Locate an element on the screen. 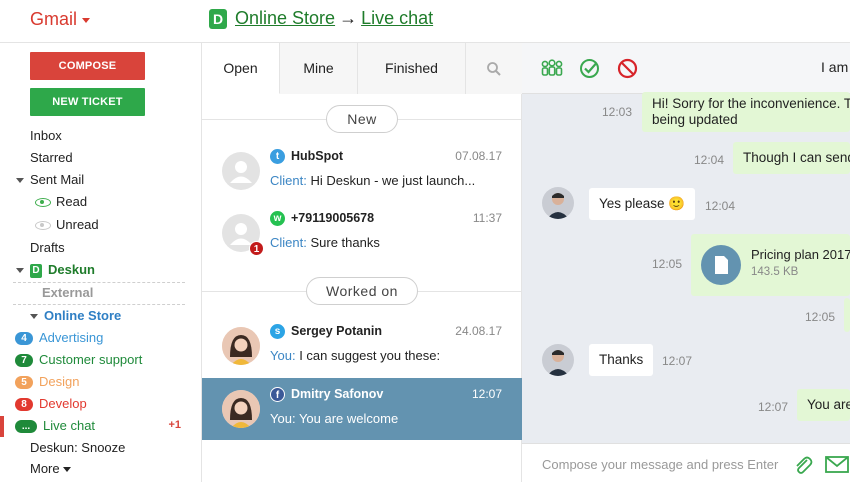 This screenshot has height=482, width=850. label-count-badge: 7 is located at coordinates (24, 361).